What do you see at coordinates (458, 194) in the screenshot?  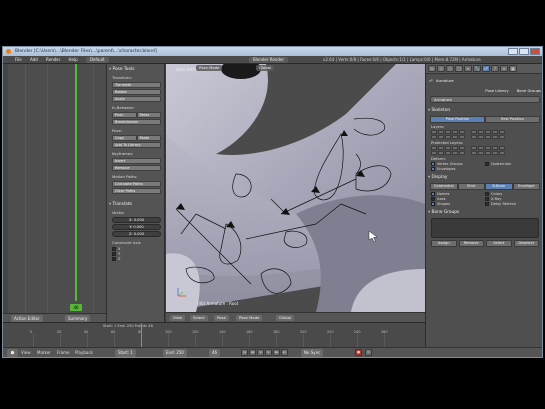 I see `names-checkbox: Names` at bounding box center [458, 194].